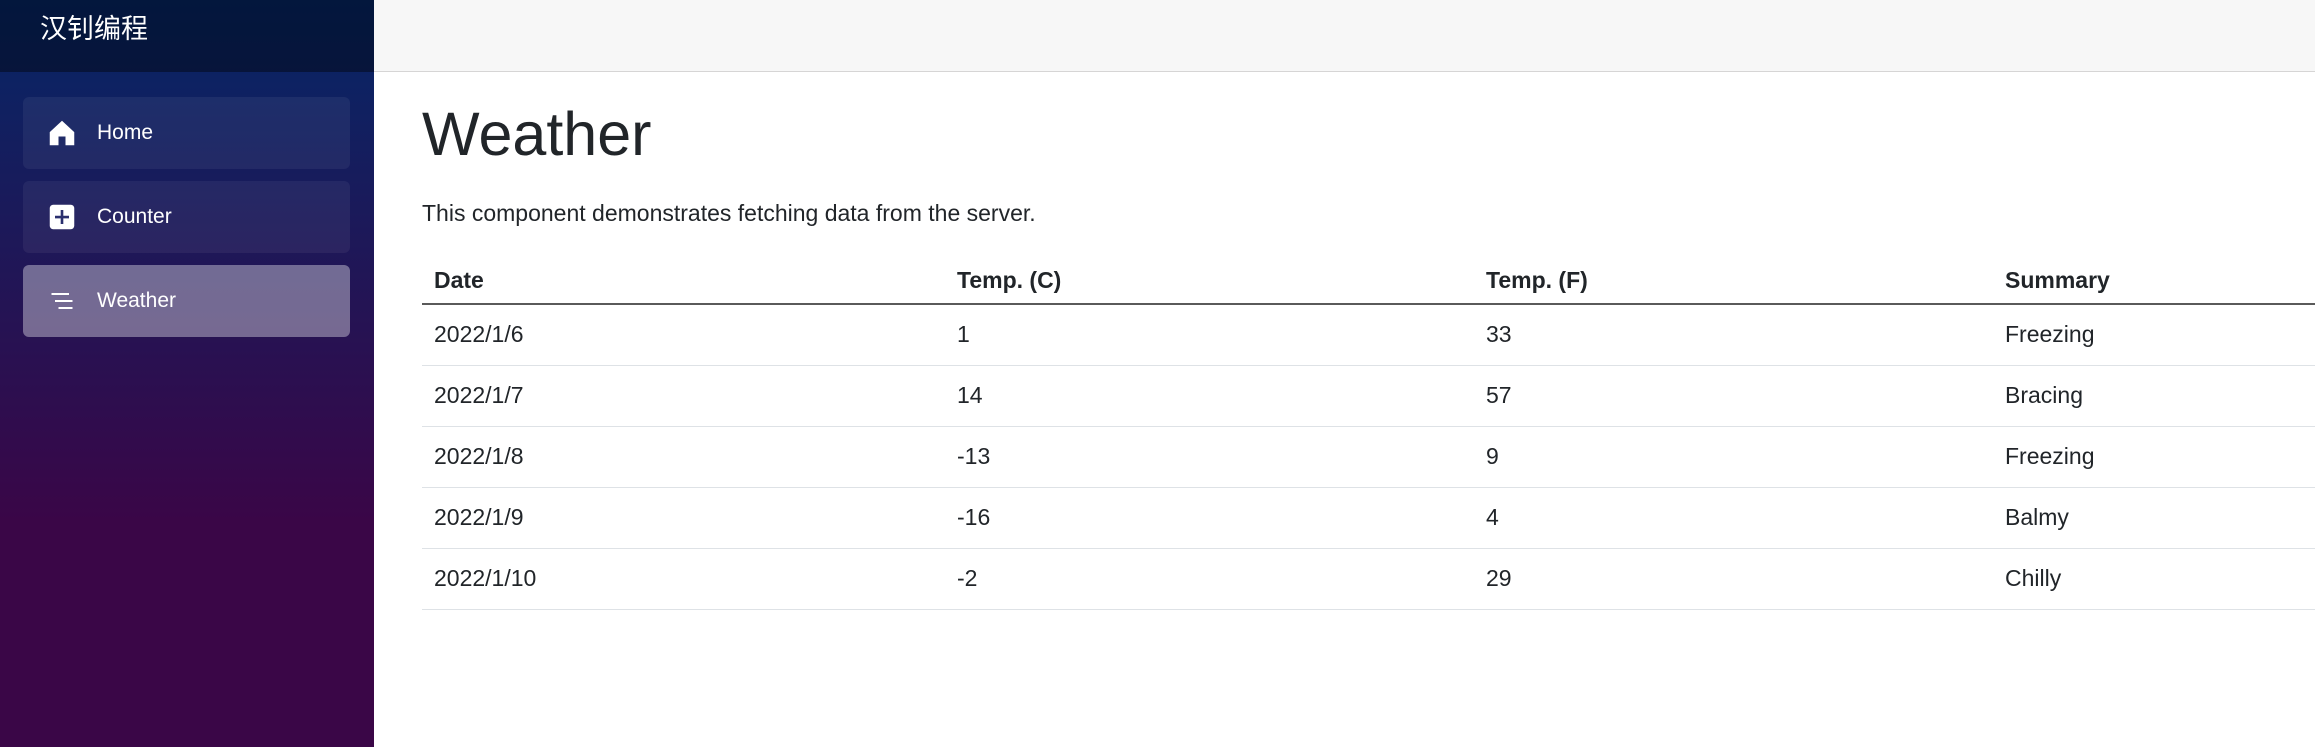 This screenshot has width=2315, height=747. Describe the element at coordinates (1209, 518) in the screenshot. I see `cell-temp-c: -16` at that location.